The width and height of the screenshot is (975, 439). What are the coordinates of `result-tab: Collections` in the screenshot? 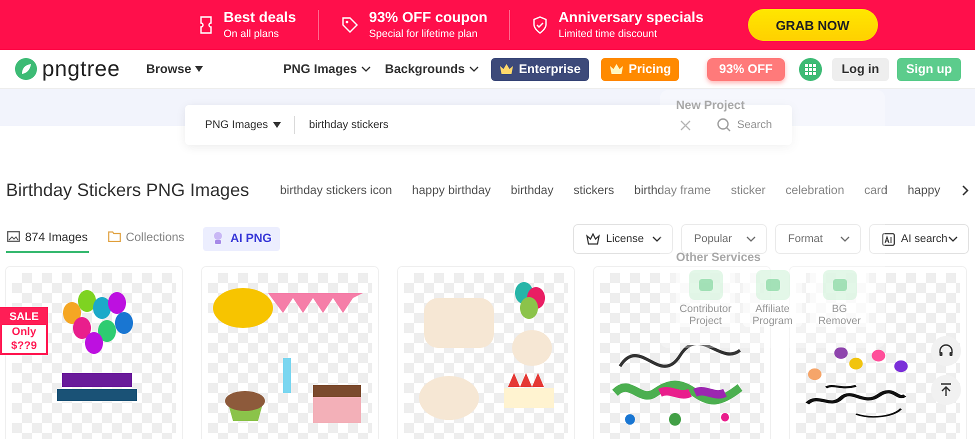 It's located at (146, 239).